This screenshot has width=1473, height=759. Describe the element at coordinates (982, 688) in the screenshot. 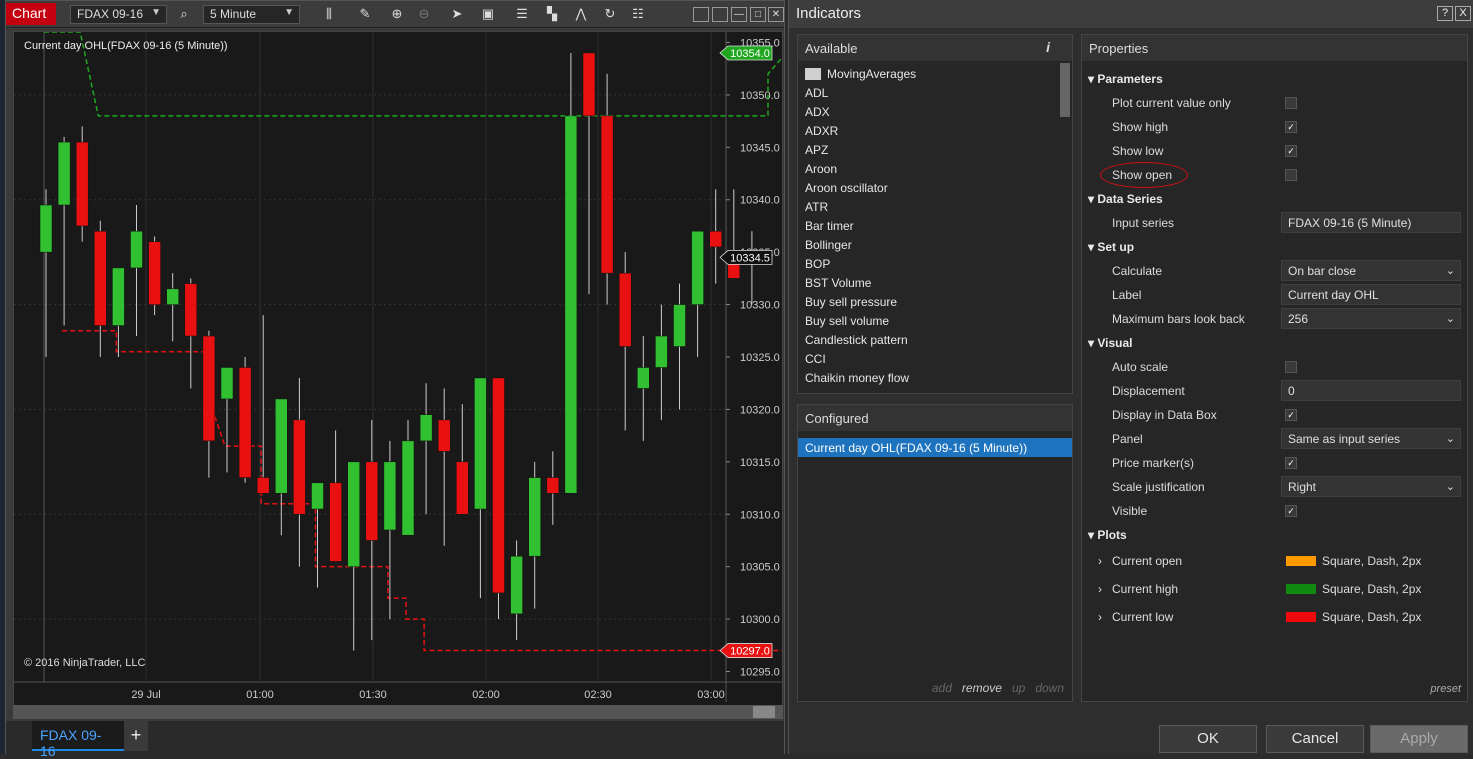

I see `remove-action: remove` at that location.